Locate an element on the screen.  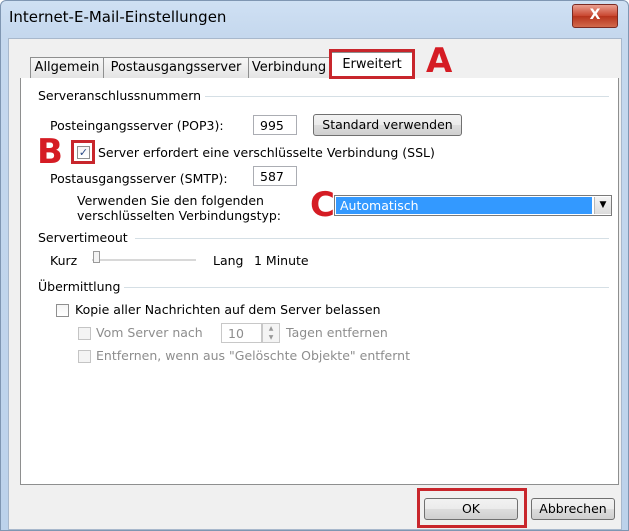
timeout-value: 1 Minute is located at coordinates (281, 260).